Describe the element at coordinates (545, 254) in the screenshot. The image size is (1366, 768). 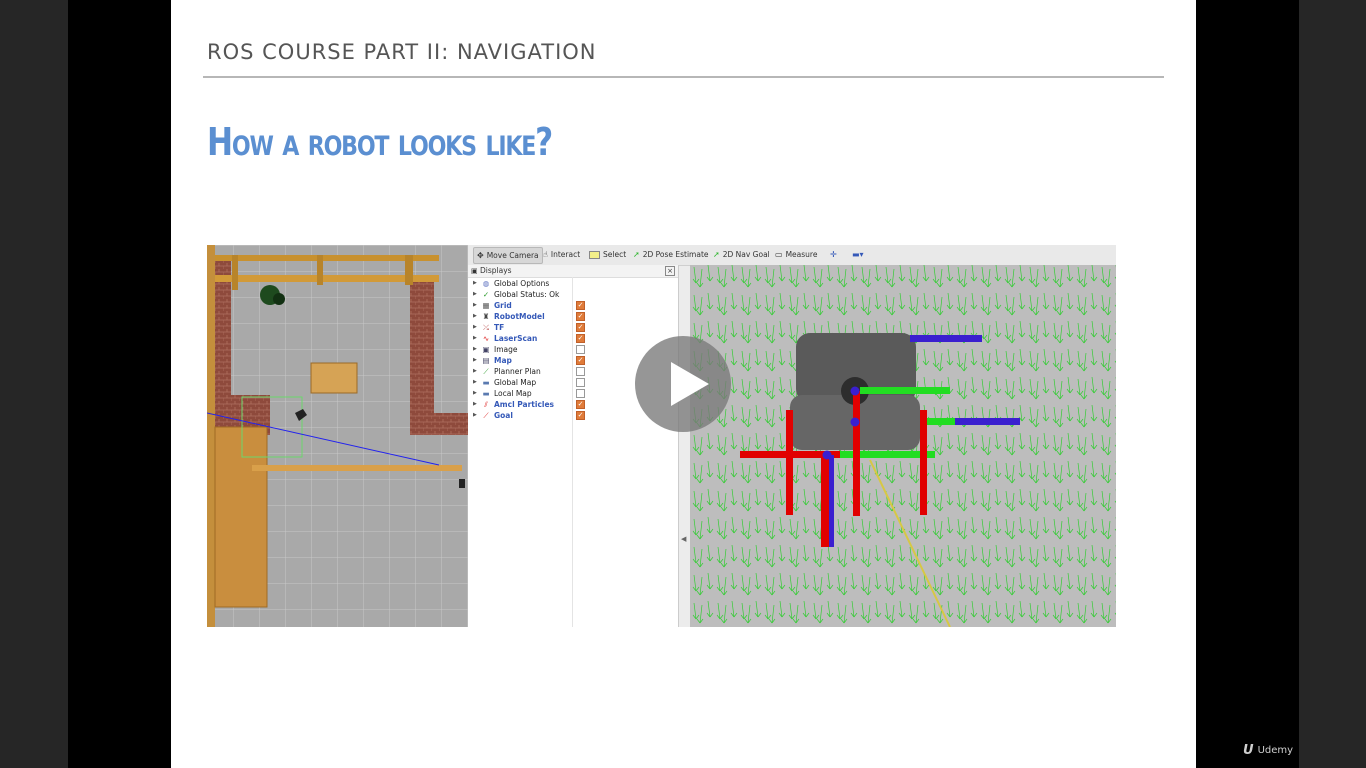
I see `interact-icon: ☝` at that location.